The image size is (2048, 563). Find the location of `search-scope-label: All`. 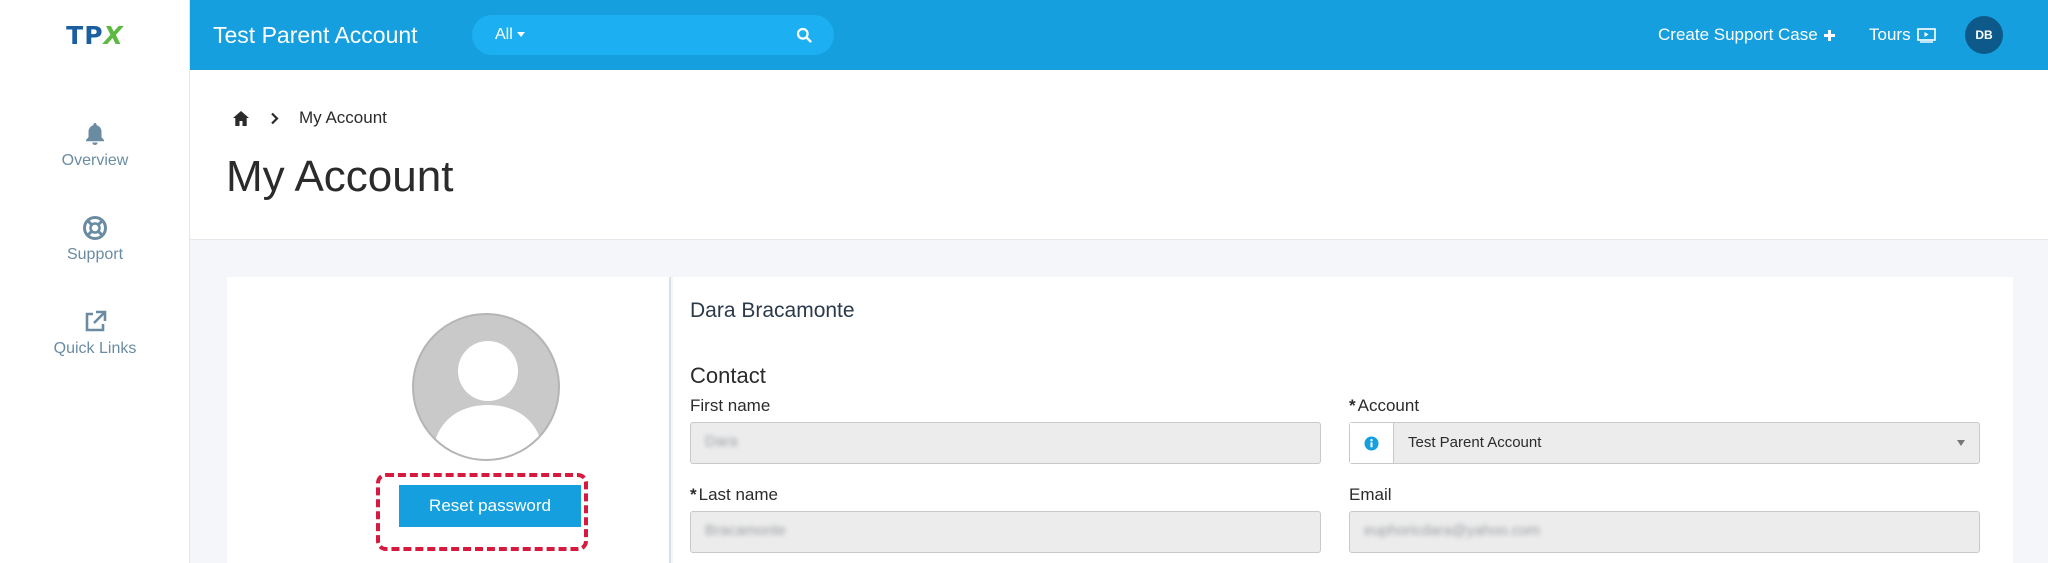

search-scope-label: All is located at coordinates (504, 34).